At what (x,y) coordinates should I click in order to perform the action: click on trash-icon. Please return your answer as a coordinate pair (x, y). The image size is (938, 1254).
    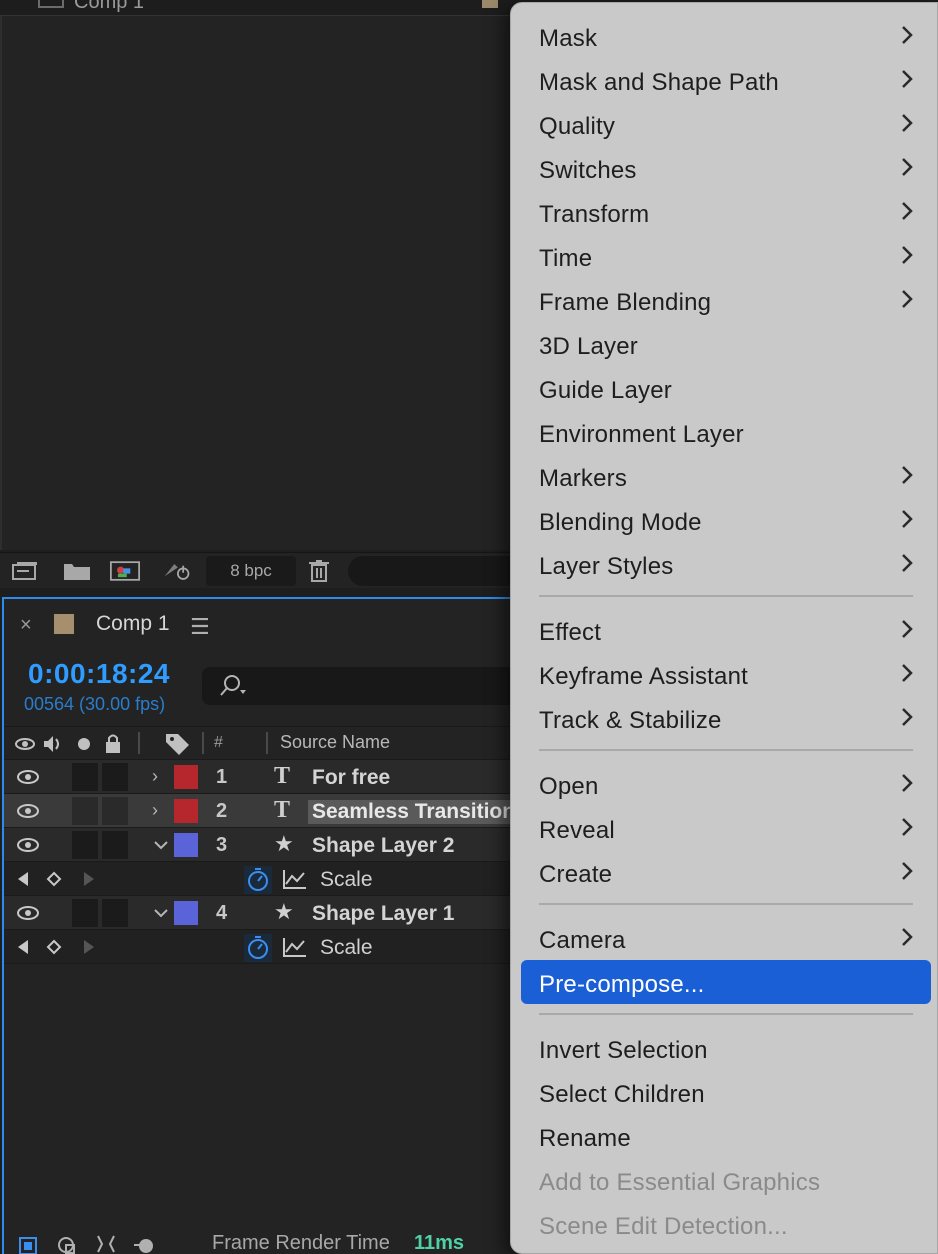
    Looking at the image, I should click on (319, 571).